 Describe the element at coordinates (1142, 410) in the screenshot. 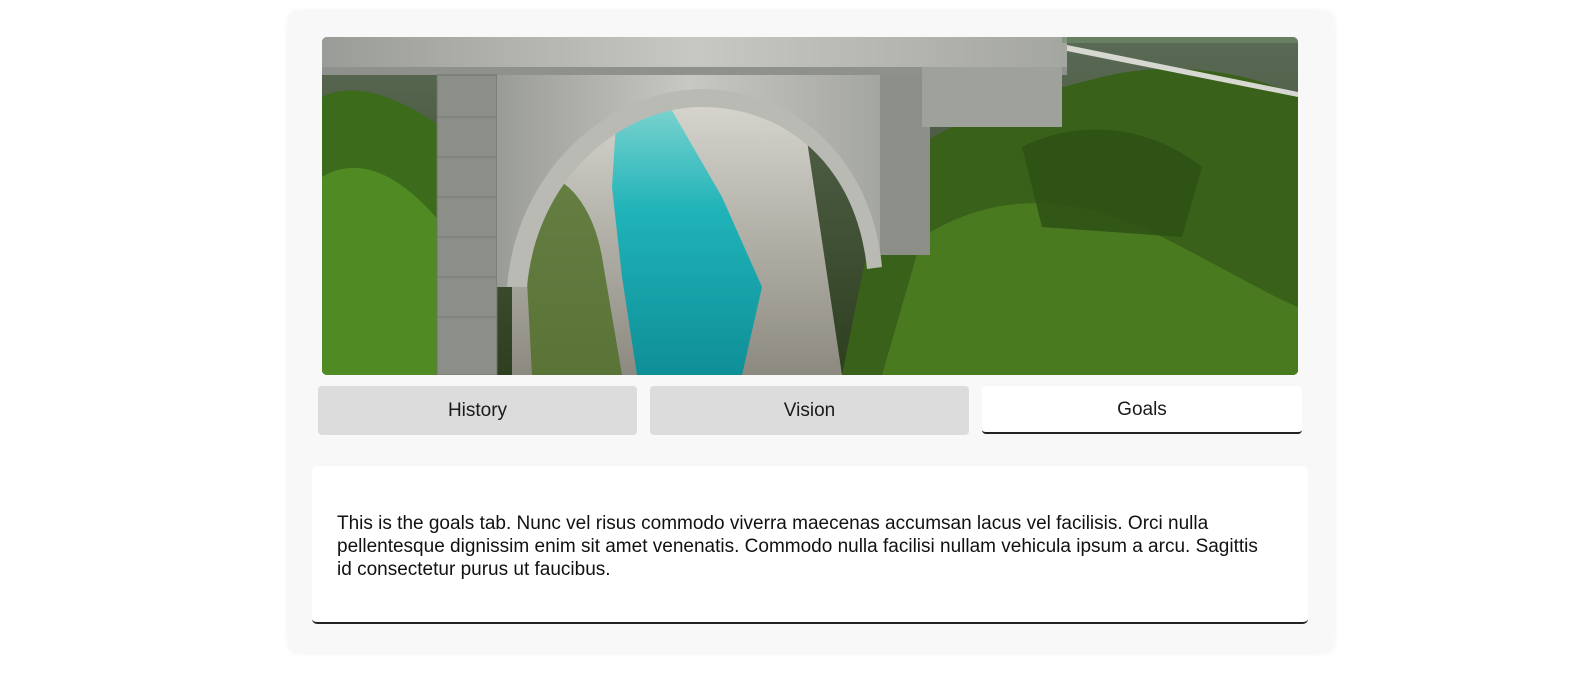

I see `tab-goals: Goals` at that location.